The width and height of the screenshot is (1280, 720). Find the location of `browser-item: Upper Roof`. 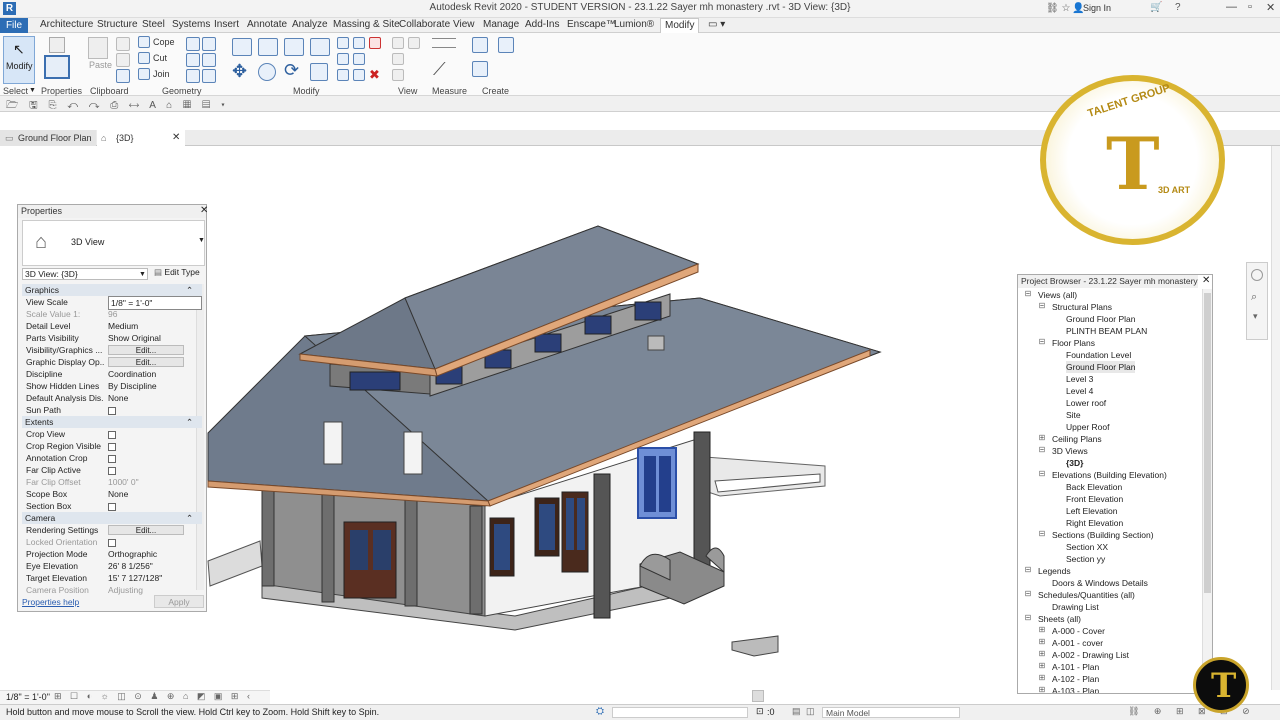

browser-item: Upper Roof is located at coordinates (1087, 427).